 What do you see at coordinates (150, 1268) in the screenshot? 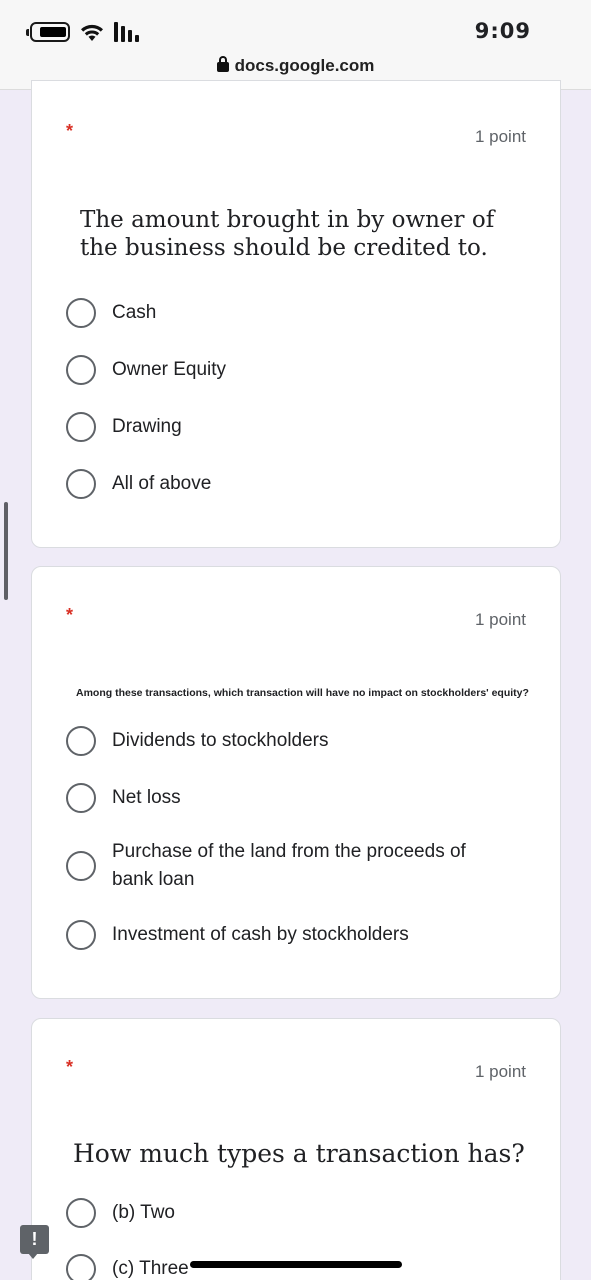
I see `option-label: (c) Three` at bounding box center [150, 1268].